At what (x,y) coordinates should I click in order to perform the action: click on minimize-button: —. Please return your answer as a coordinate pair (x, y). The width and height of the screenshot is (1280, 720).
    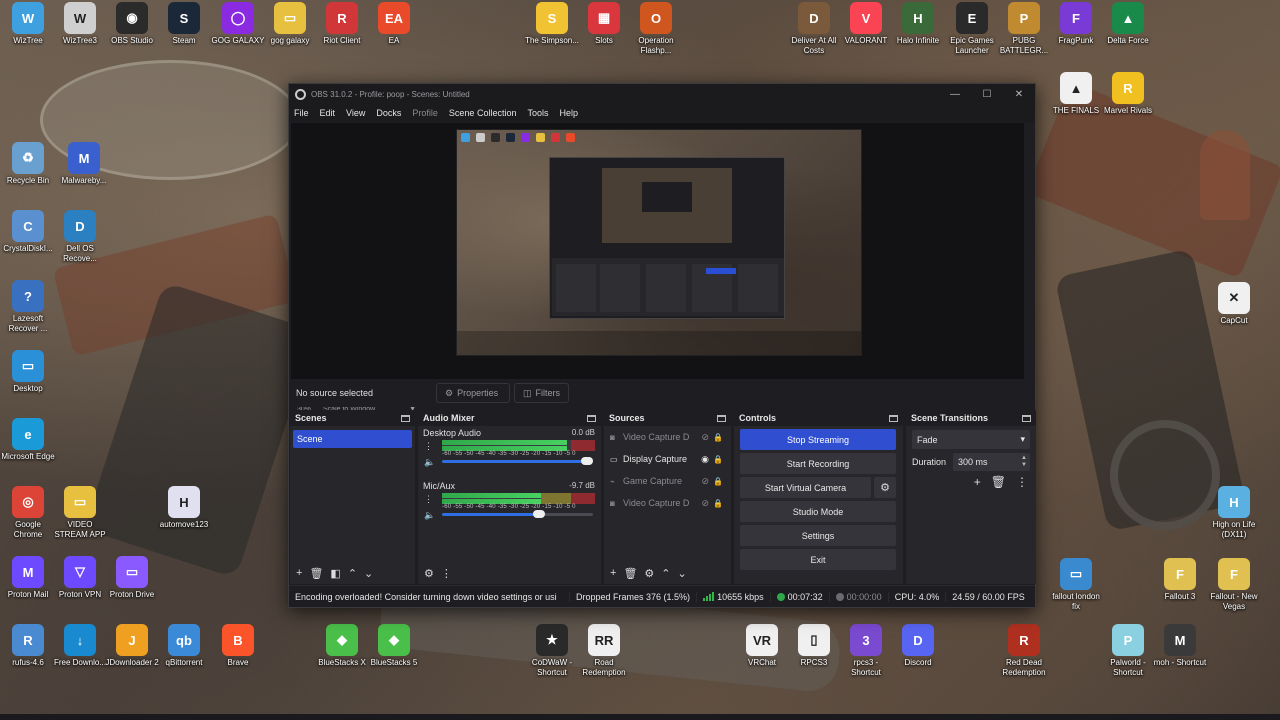
    Looking at the image, I should click on (955, 94).